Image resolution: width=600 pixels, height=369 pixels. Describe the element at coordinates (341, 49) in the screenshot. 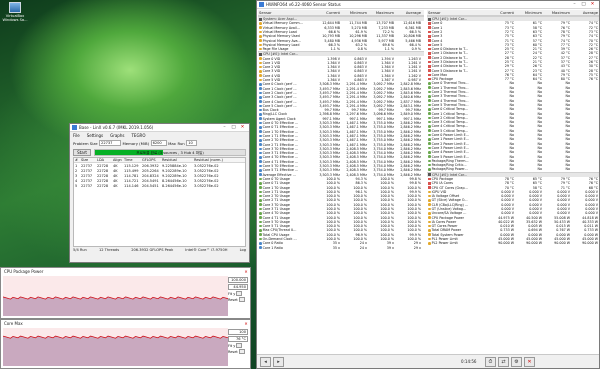

I see `sensor-row: Page File Usage 1.1 % 0.8 % 1.1 % 0.9 %` at that location.